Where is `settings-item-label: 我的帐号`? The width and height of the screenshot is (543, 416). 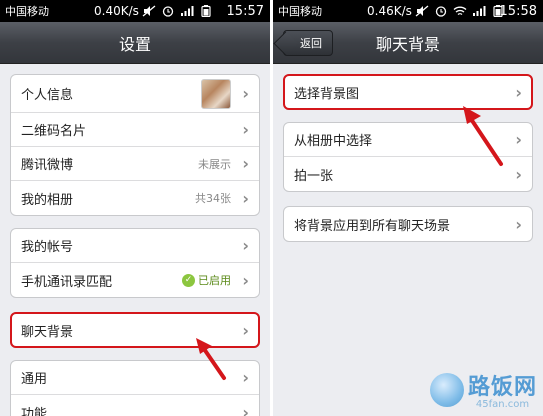
settings-item-label: 我的帐号 is located at coordinates (47, 247).